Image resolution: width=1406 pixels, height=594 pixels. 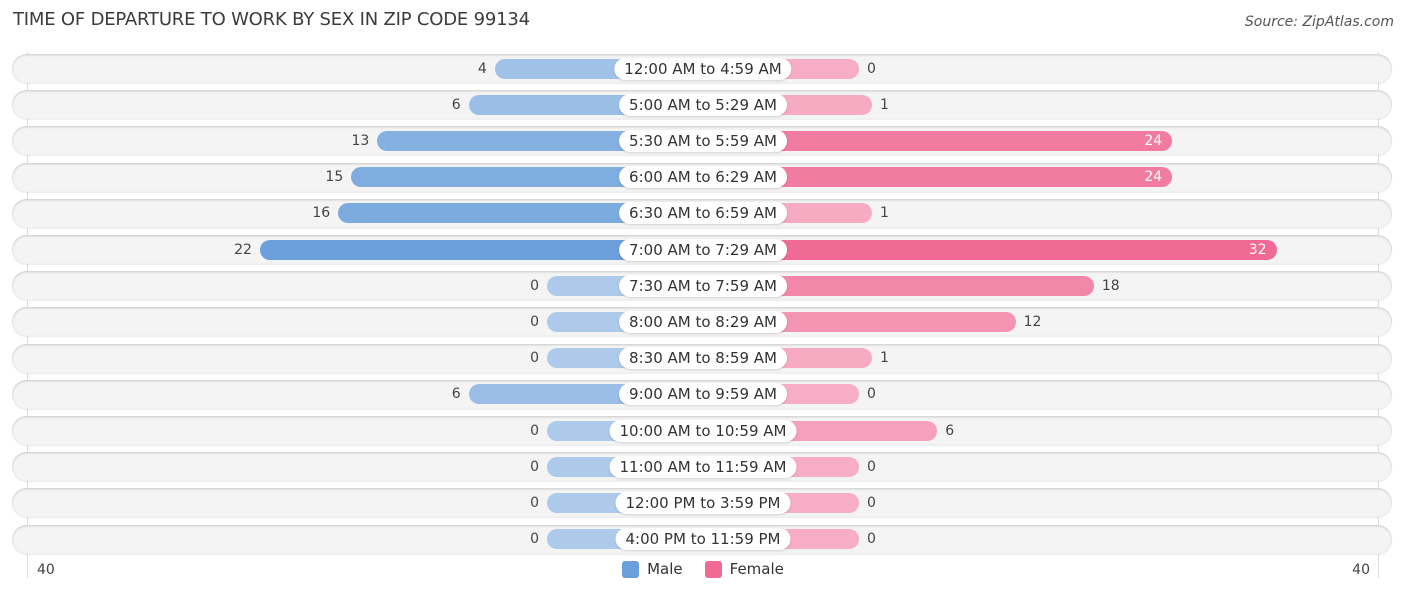 What do you see at coordinates (703, 104) in the screenshot?
I see `category-label: 5:00 AM to 5:29 AM` at bounding box center [703, 104].